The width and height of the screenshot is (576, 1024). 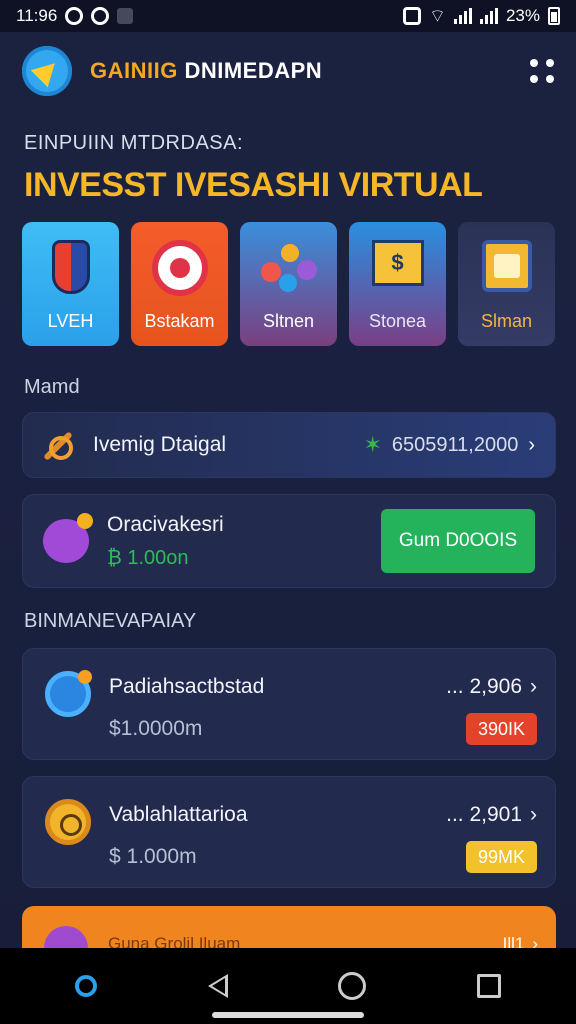 What do you see at coordinates (68, 693) in the screenshot?
I see `chat-blue-icon` at bounding box center [68, 693].